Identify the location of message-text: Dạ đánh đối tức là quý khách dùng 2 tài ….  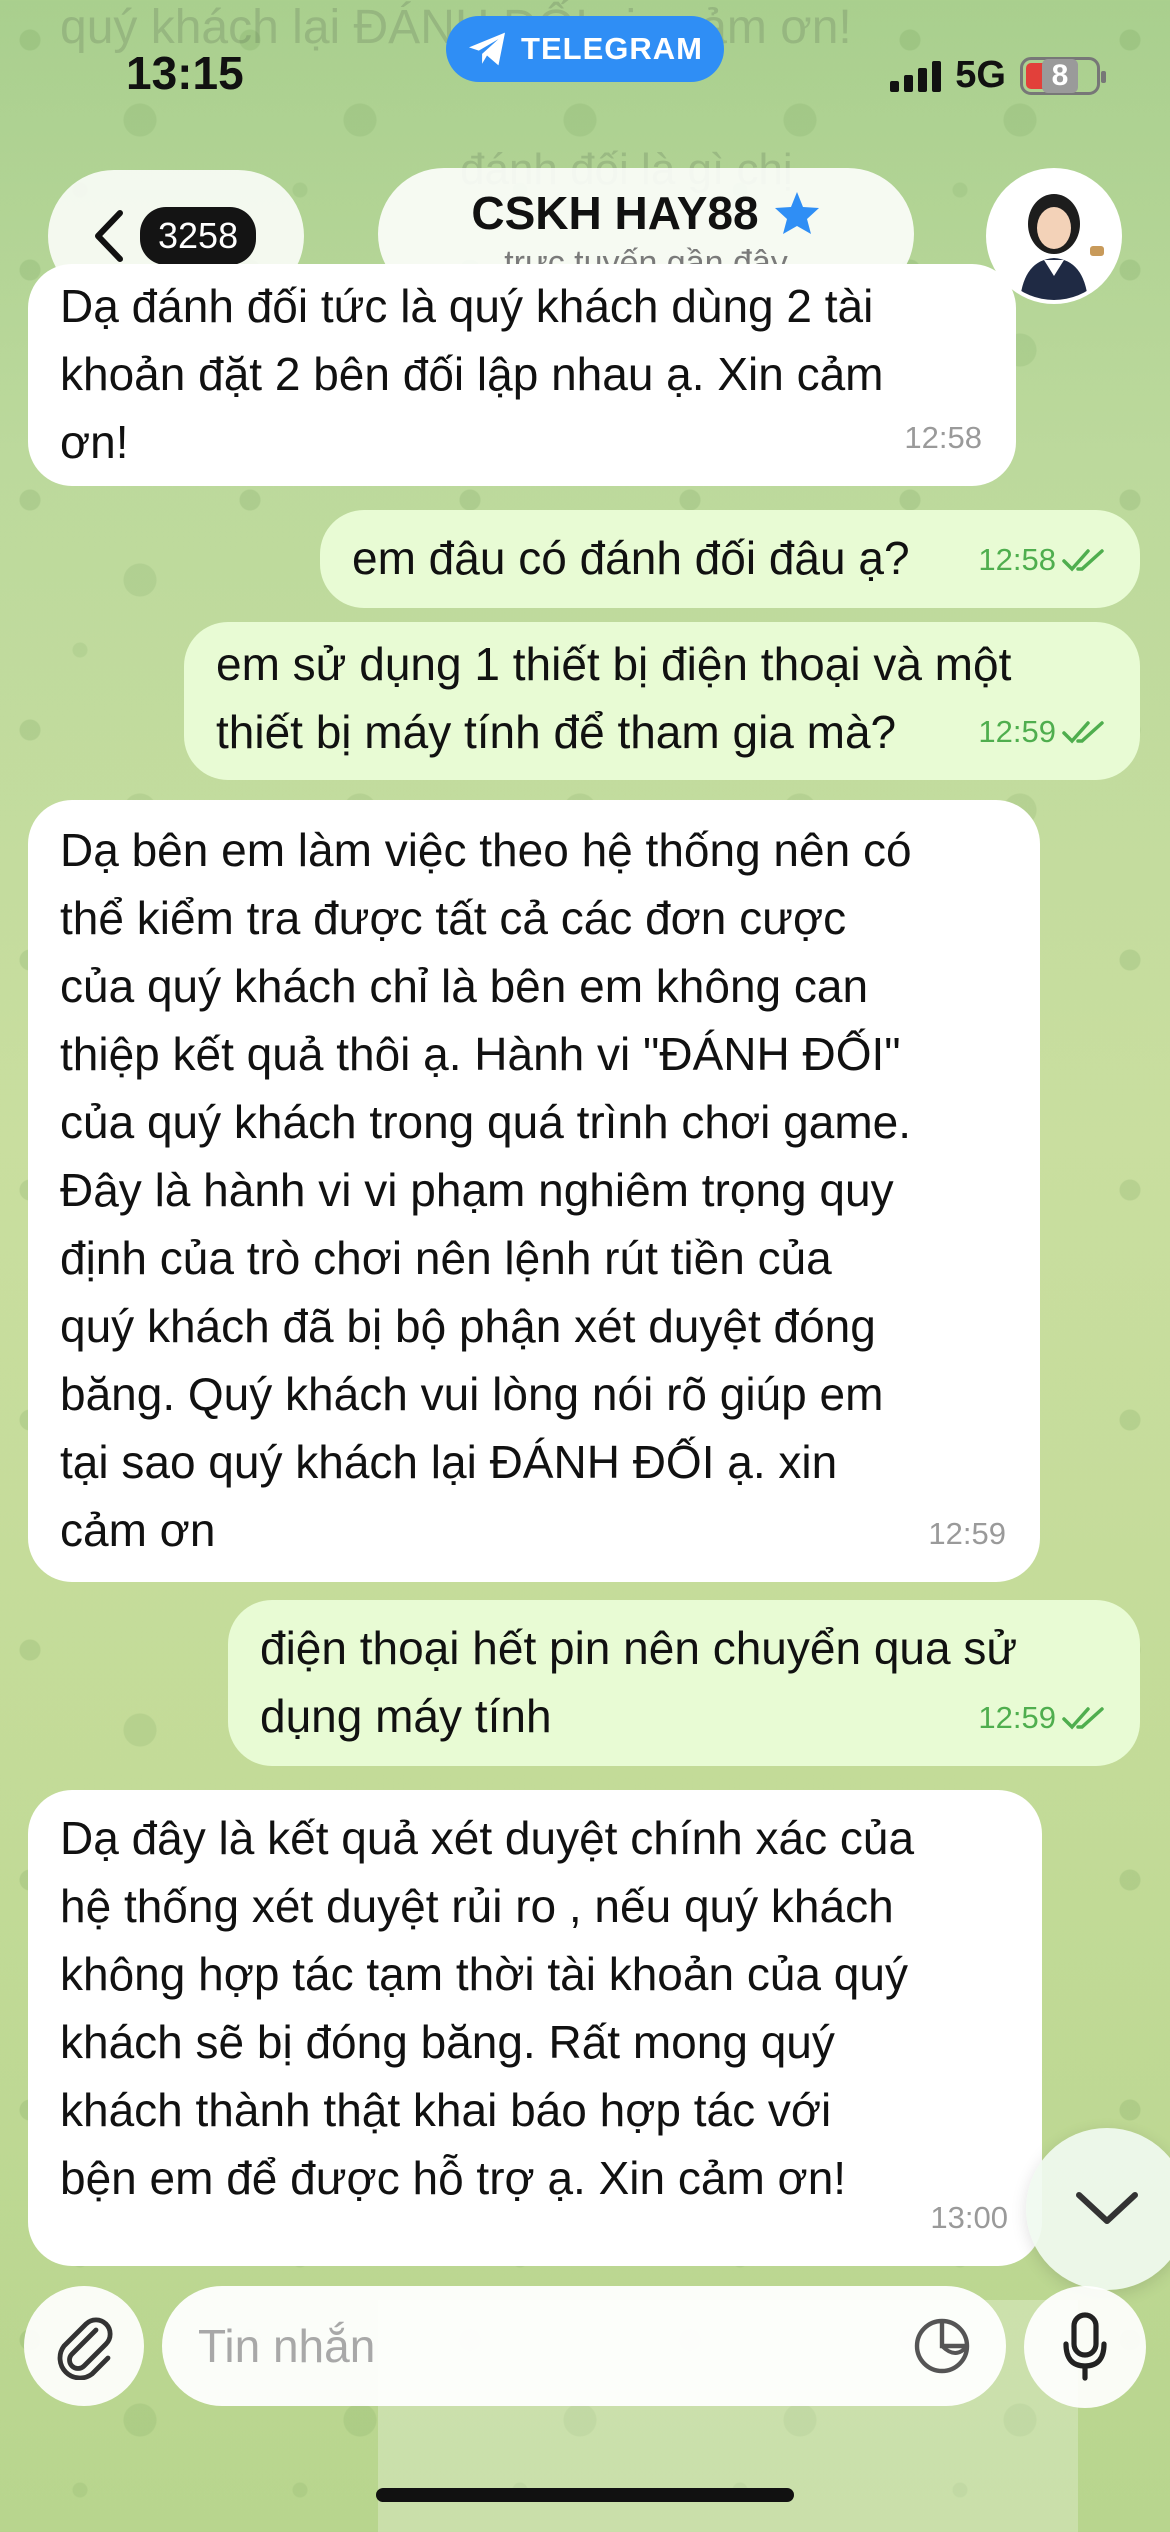
(472, 374).